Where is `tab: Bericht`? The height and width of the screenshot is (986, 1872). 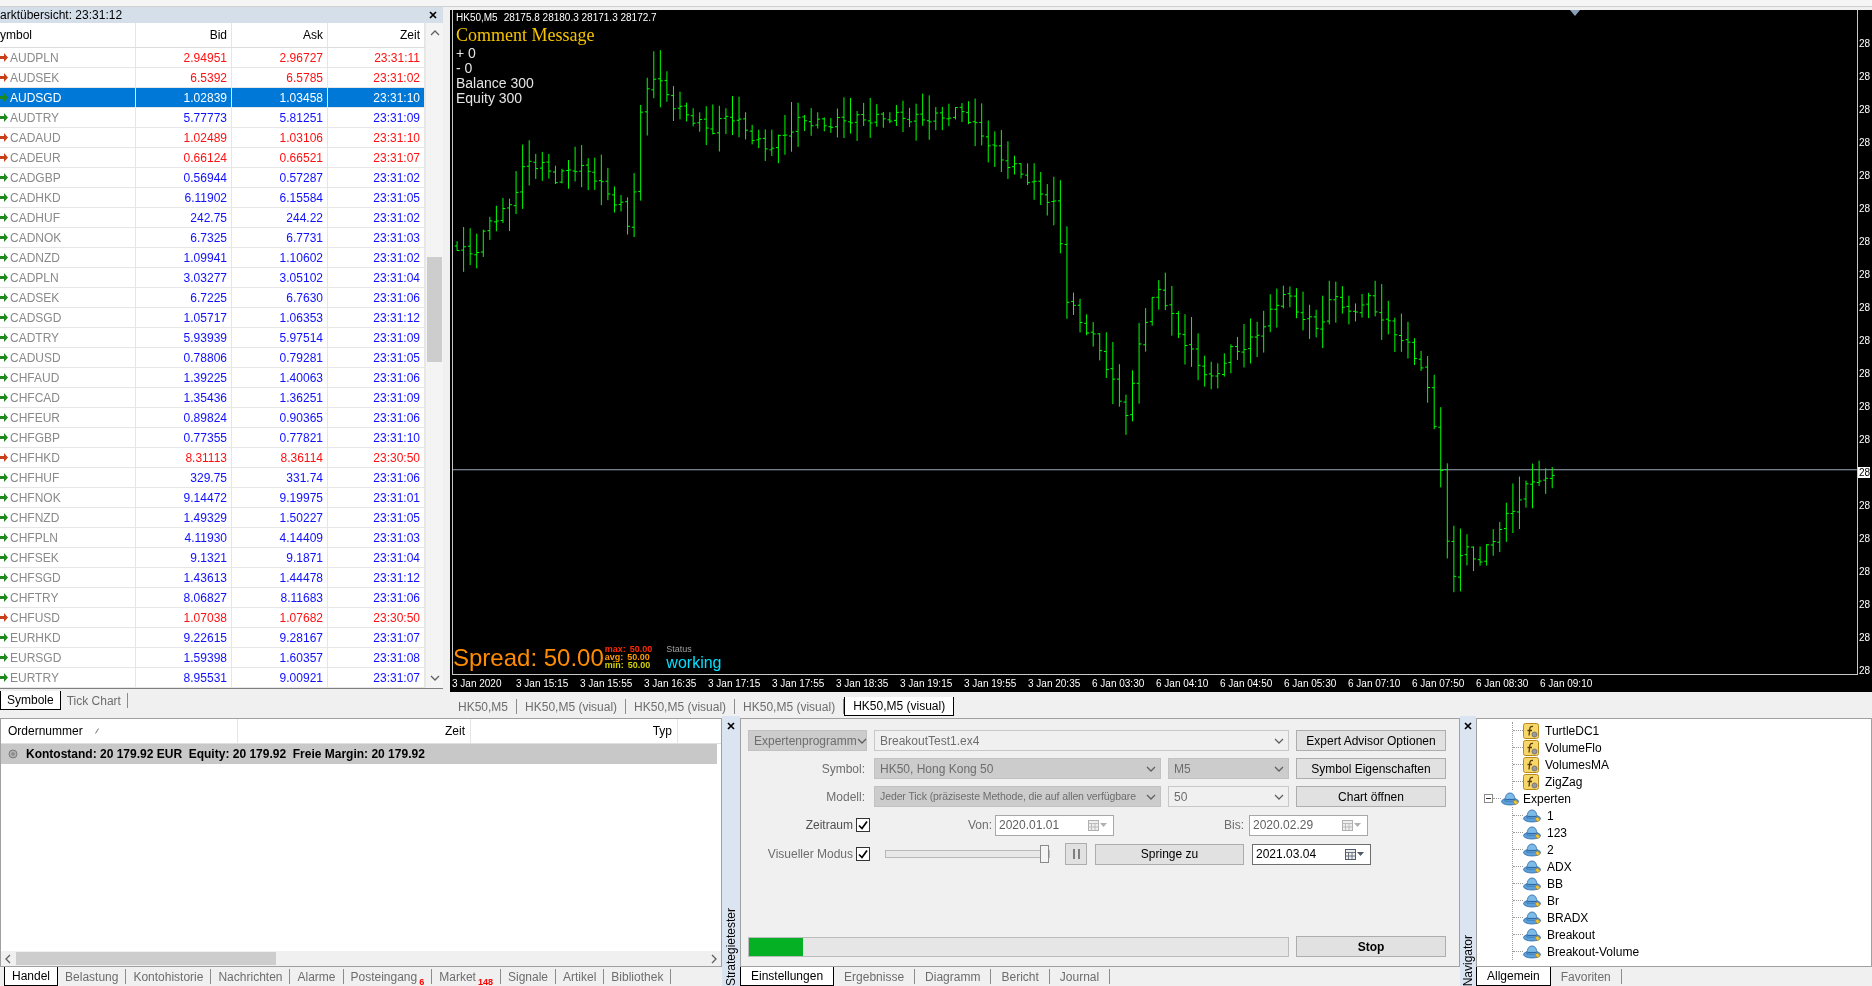
tab: Bericht is located at coordinates (1020, 976).